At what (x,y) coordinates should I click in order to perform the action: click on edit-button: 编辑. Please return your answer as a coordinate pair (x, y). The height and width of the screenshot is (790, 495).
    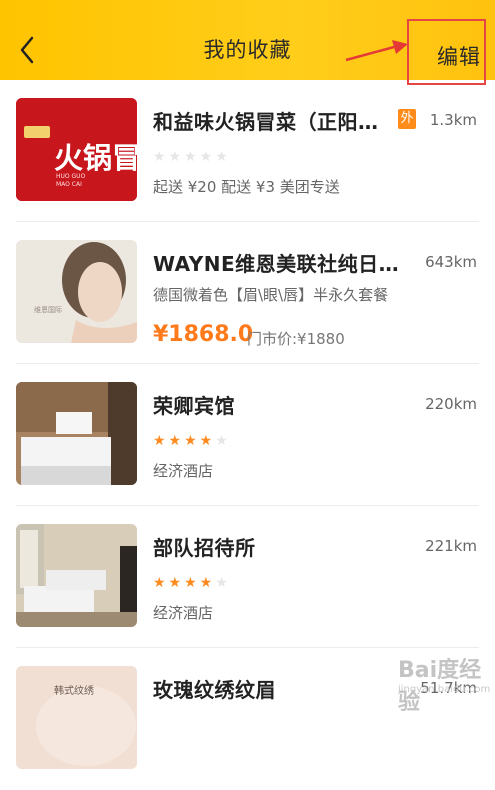
    Looking at the image, I should click on (459, 56).